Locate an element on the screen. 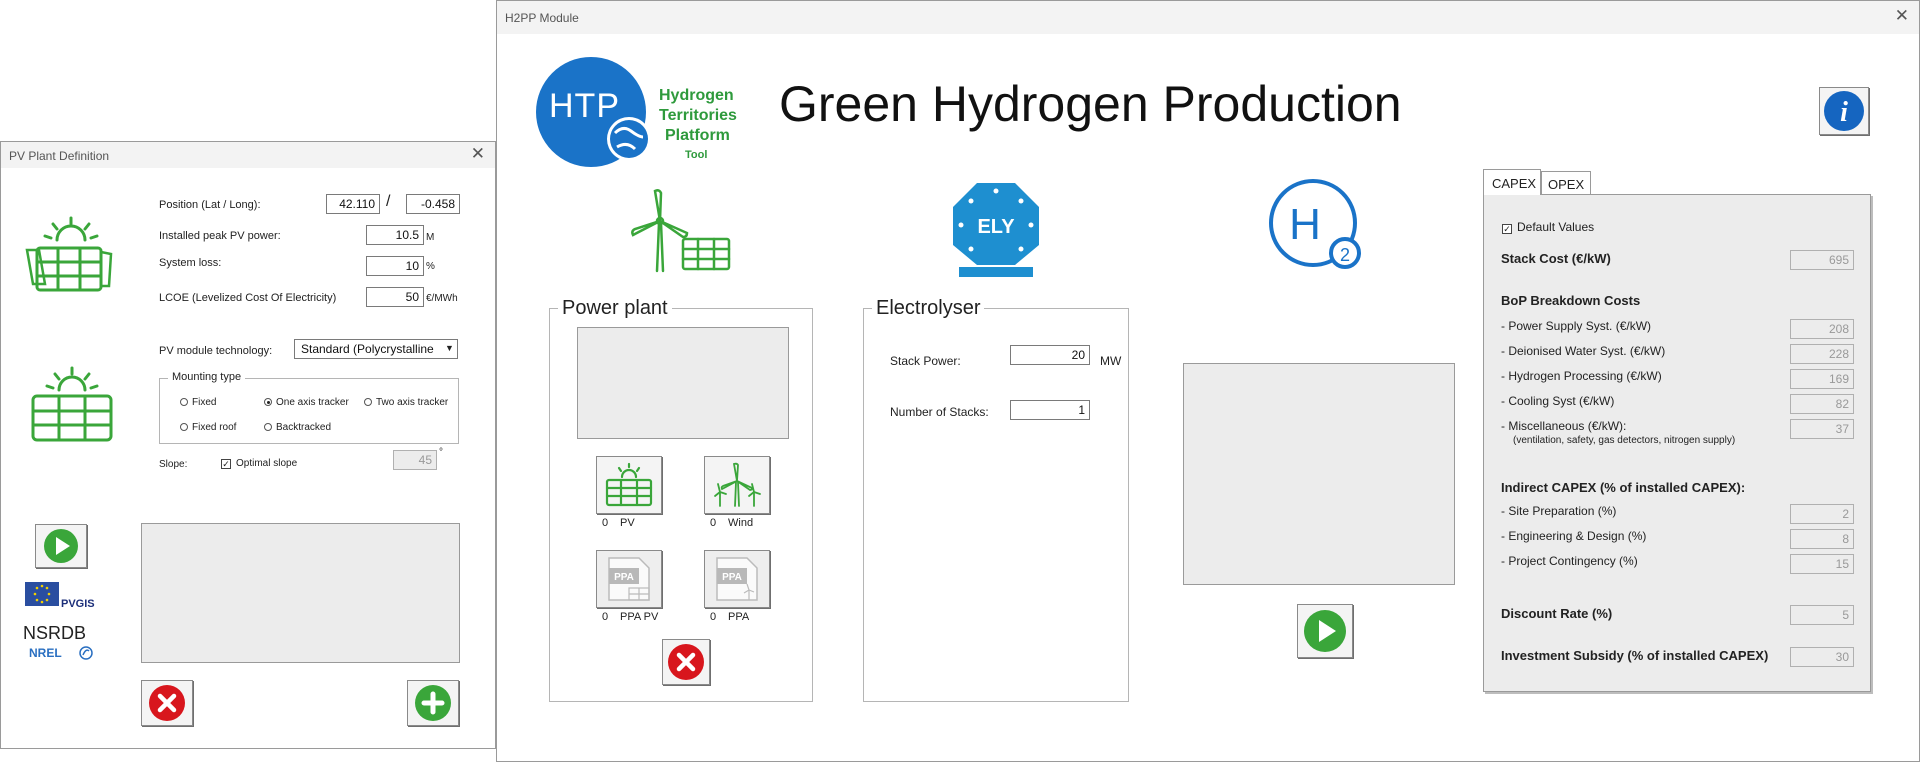 The height and width of the screenshot is (763, 1922). hydrogen-output-area is located at coordinates (1319, 474).